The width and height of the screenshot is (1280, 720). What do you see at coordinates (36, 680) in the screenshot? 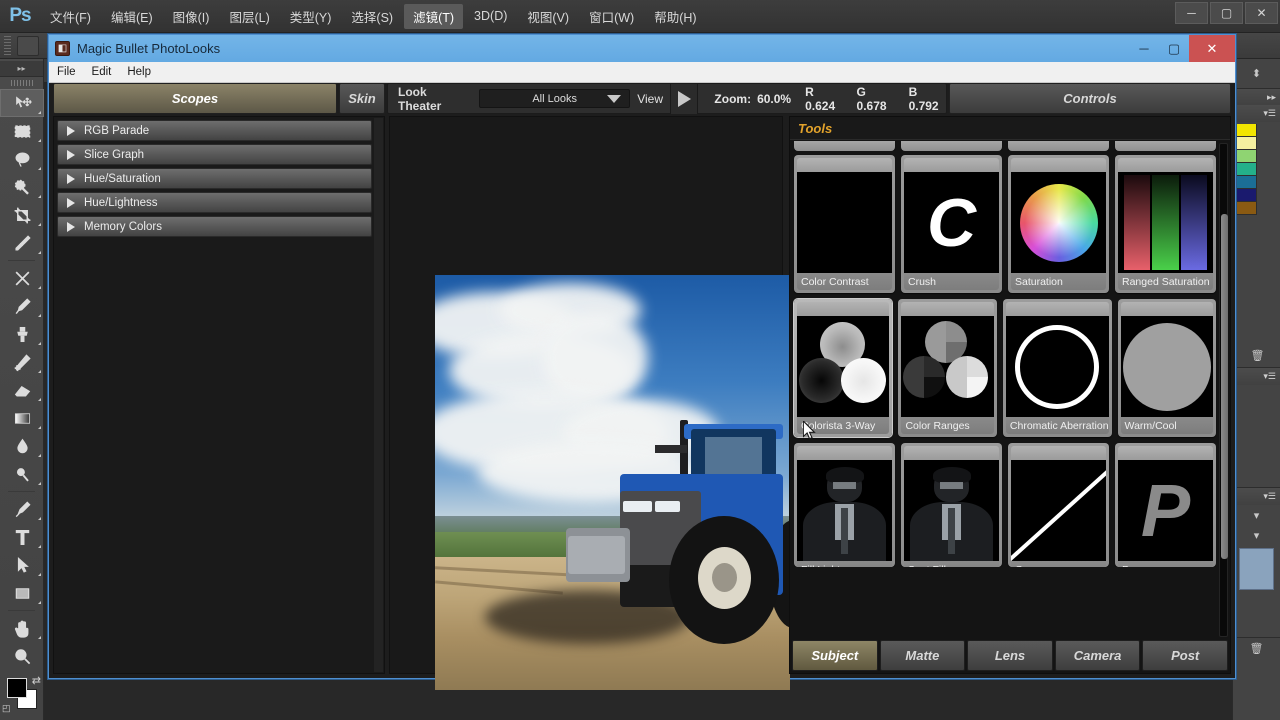
I see `swap-colors-icon: ⇄` at bounding box center [36, 680].